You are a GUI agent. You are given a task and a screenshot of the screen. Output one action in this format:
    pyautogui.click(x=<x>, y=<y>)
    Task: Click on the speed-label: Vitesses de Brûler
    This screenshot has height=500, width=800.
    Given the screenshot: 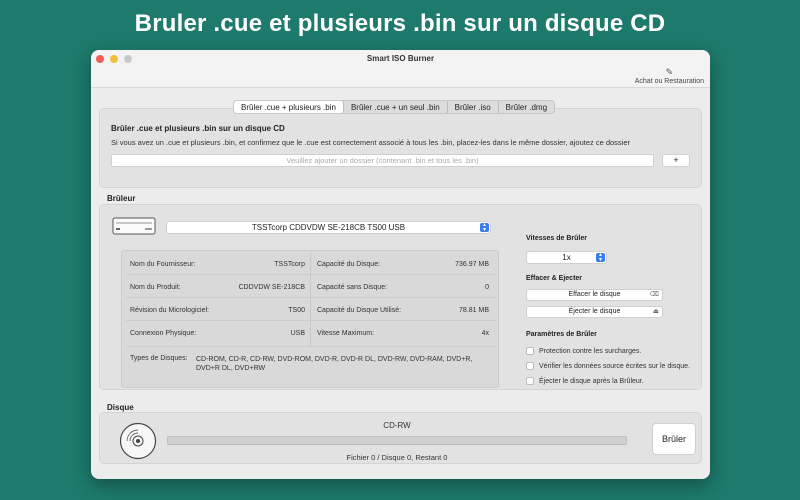 What is the action you would take?
    pyautogui.click(x=556, y=238)
    